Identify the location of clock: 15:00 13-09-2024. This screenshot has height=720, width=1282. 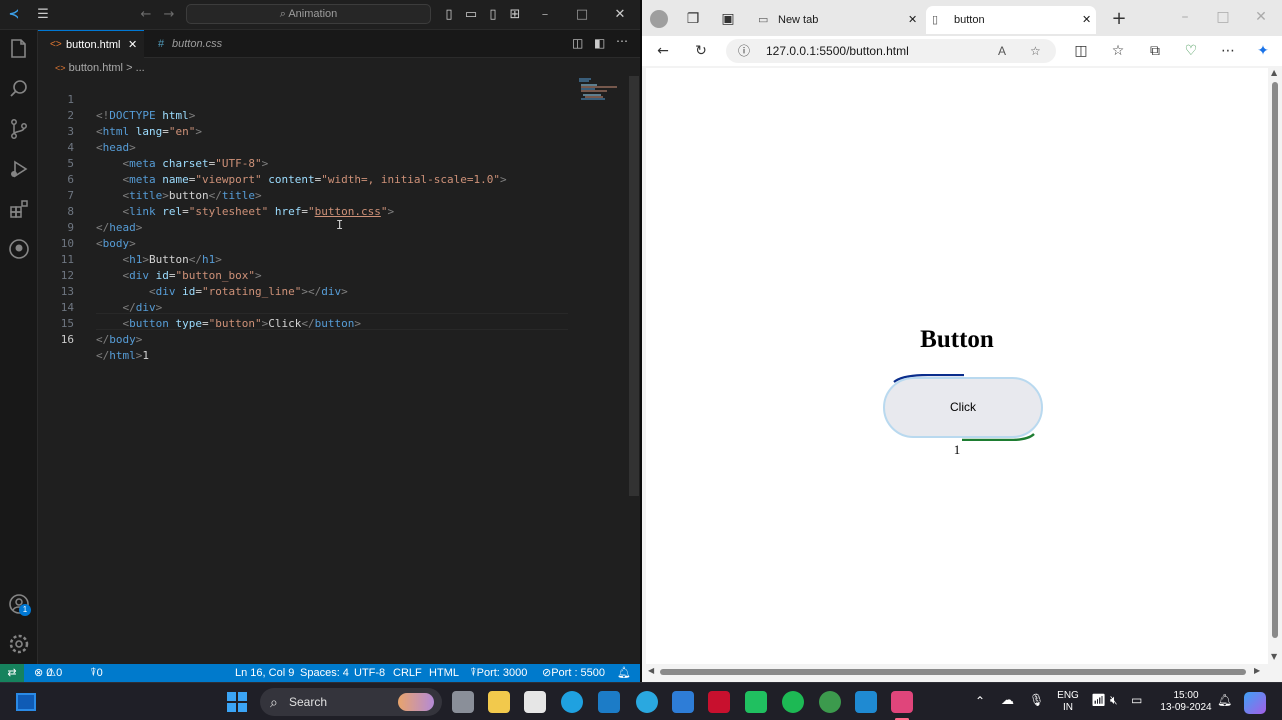
(1186, 702).